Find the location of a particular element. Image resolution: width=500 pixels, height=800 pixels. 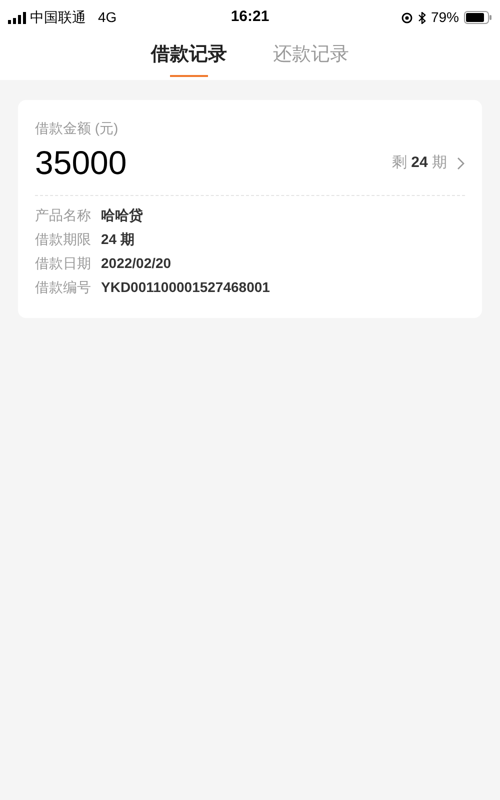

rotation-lock-icon is located at coordinates (406, 18).